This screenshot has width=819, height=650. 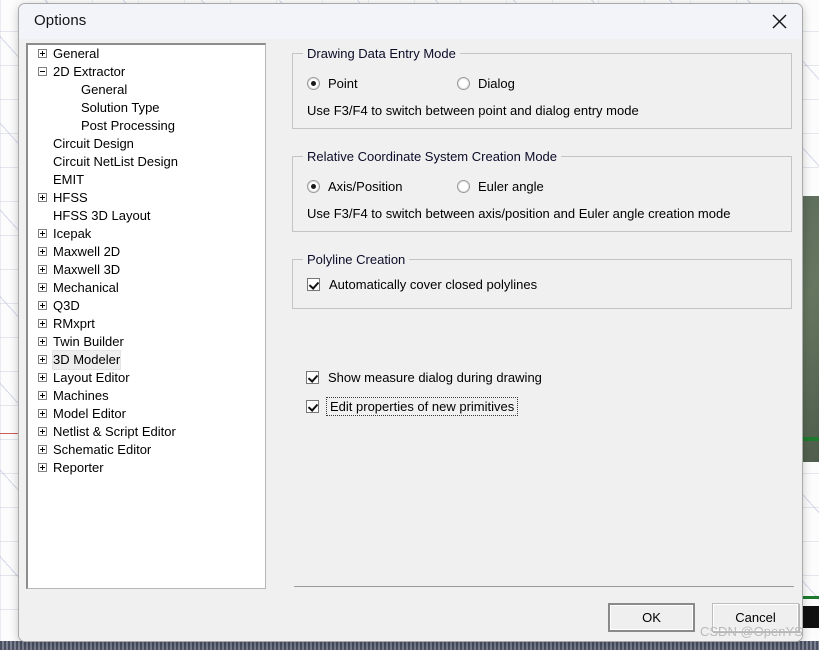 I want to click on tree-item: HFSS, so click(x=146, y=198).